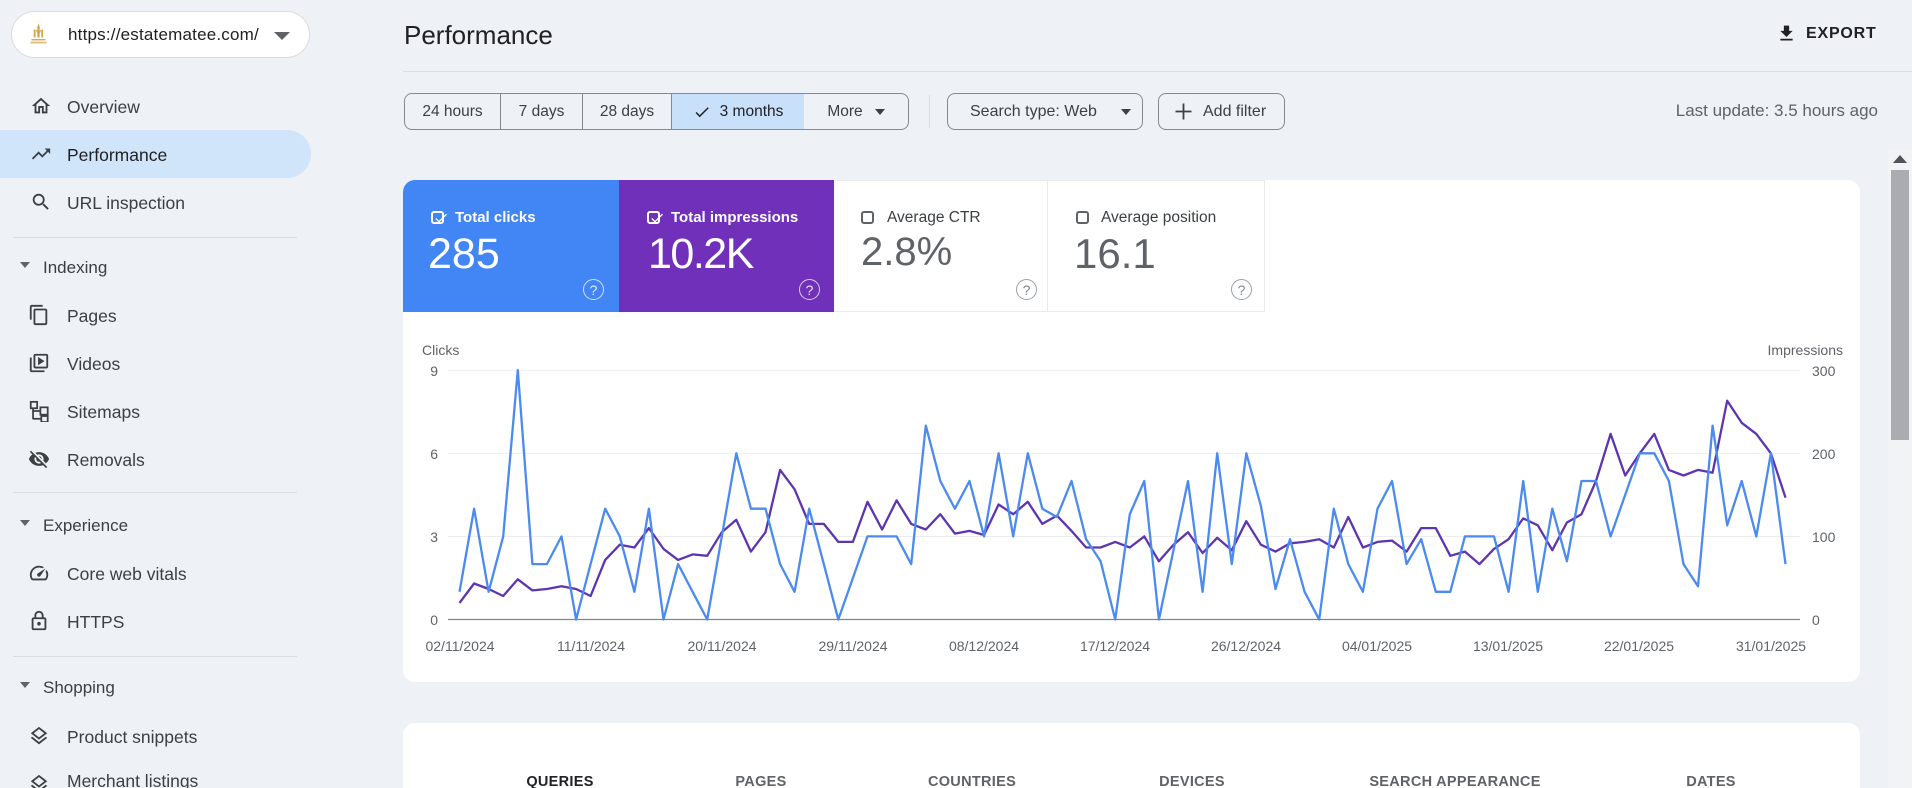  Describe the element at coordinates (852, 646) in the screenshot. I see `svg-text: 29/11/2024` at that location.